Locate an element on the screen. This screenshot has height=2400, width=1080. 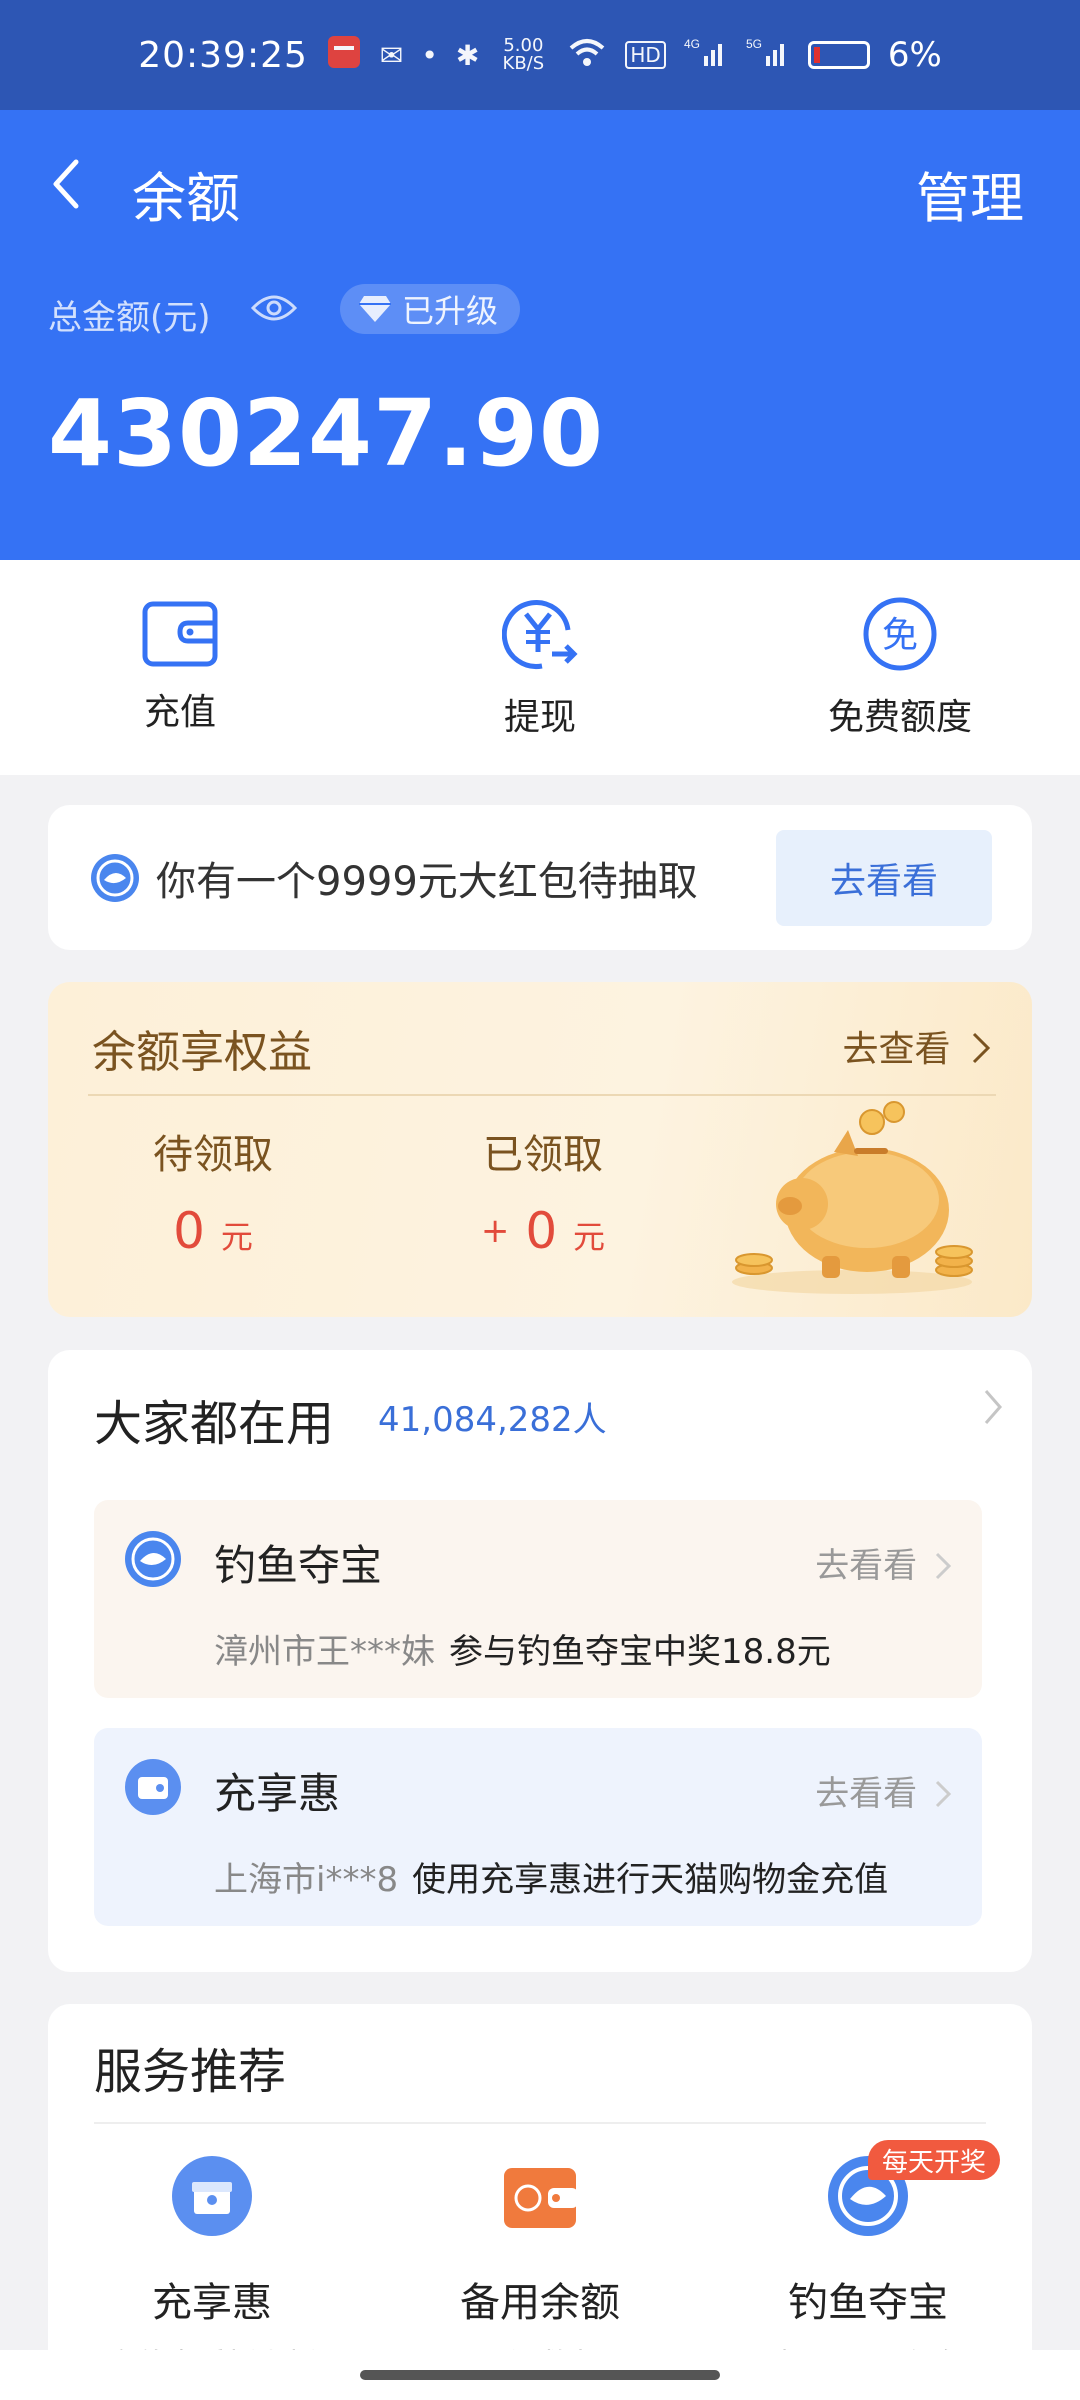
pending-label: 待领取 is located at coordinates (213, 1155).